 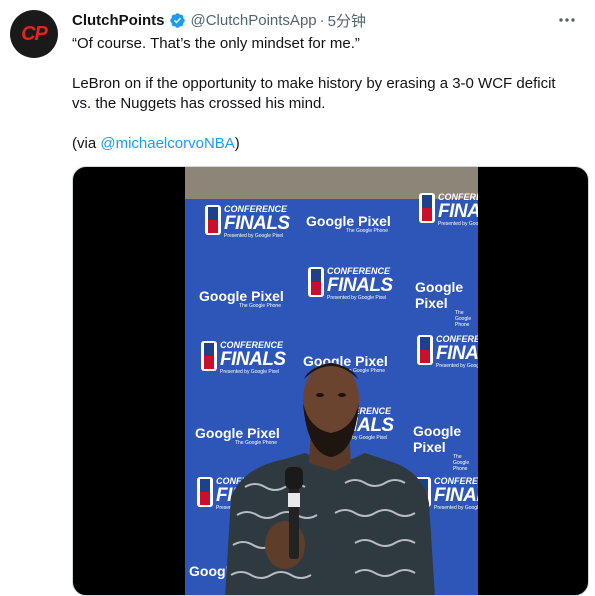 I want to click on clutchpoints-logo: CP, so click(x=34, y=33).